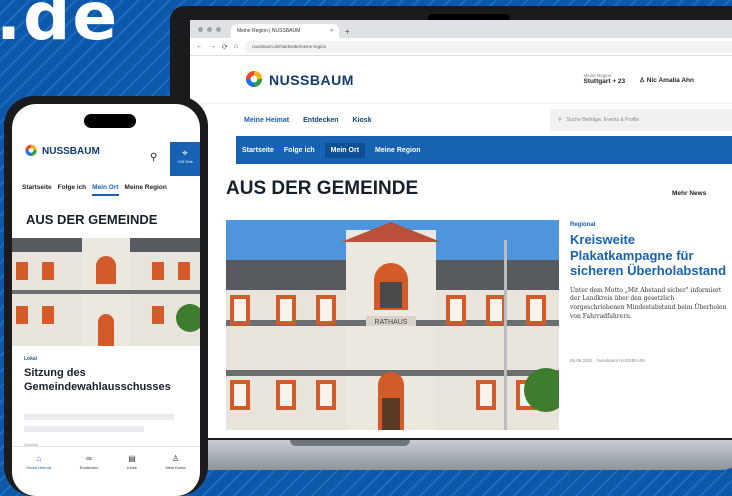 The height and width of the screenshot is (496, 732). I want to click on article-meta: 06.06.2023 · Nussbaum NUSSBAUM, so click(607, 360).